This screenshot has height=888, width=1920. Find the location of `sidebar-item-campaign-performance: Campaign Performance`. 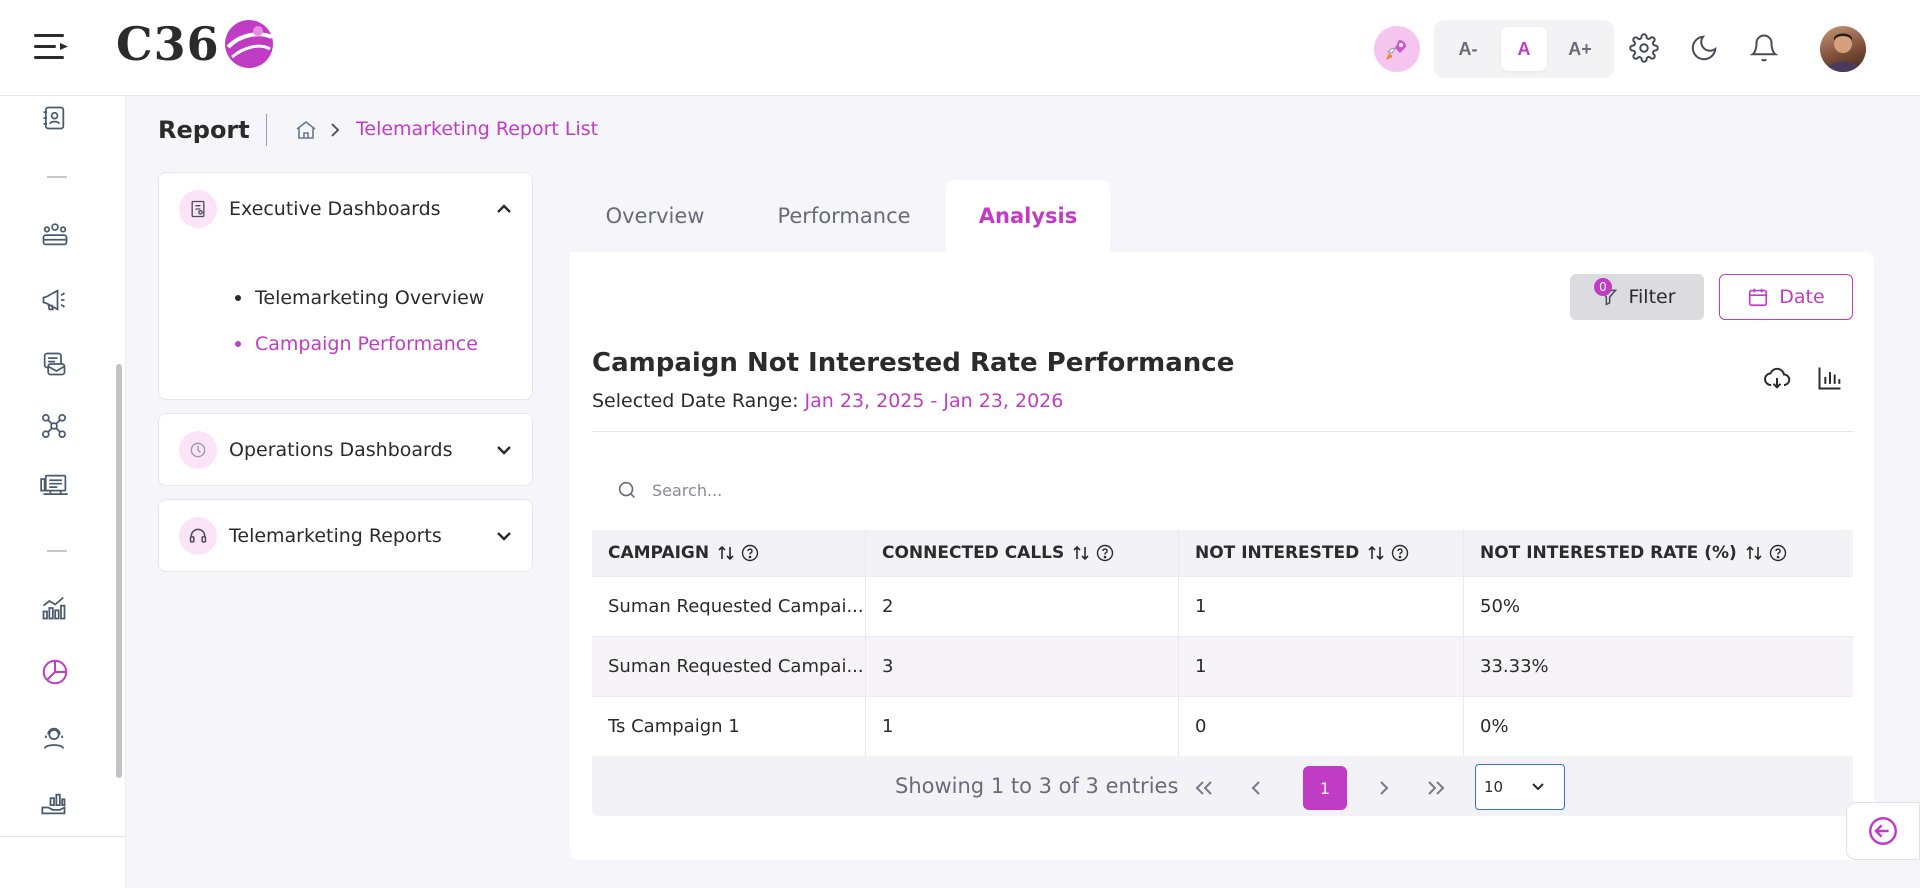

sidebar-item-campaign-performance: Campaign Performance is located at coordinates (356, 344).